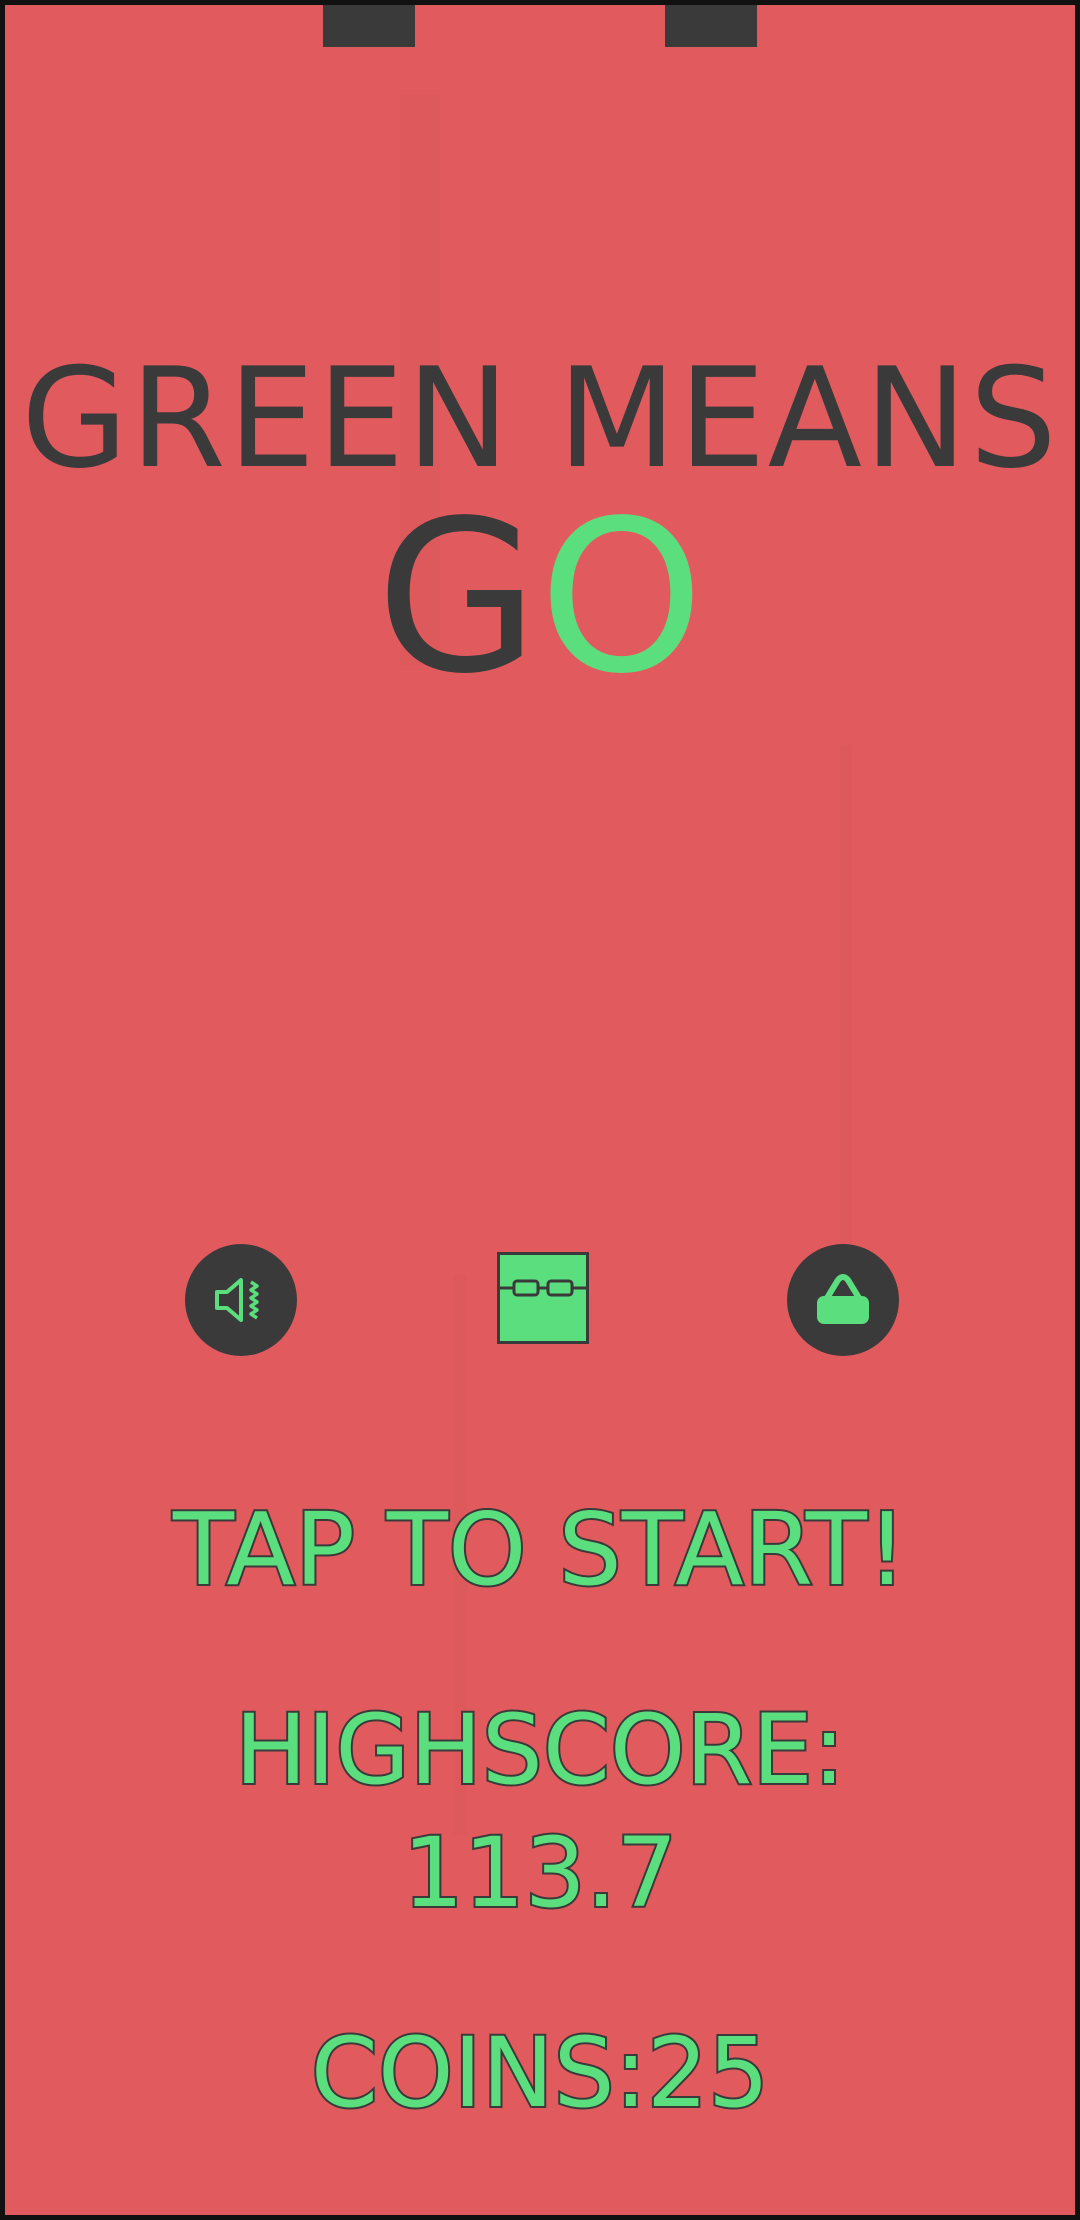 This screenshot has width=1080, height=2220. Describe the element at coordinates (540, 1550) in the screenshot. I see `tap-to-start-prompt: TAP TO START!` at that location.